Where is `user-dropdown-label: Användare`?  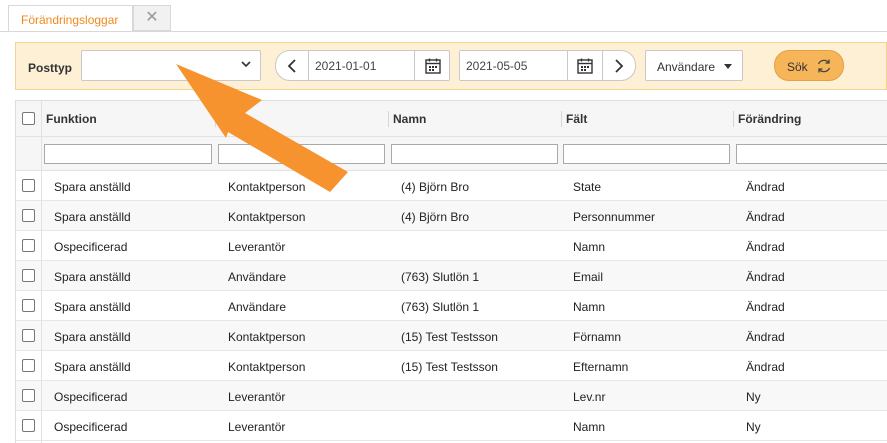
user-dropdown-label: Användare is located at coordinates (686, 67).